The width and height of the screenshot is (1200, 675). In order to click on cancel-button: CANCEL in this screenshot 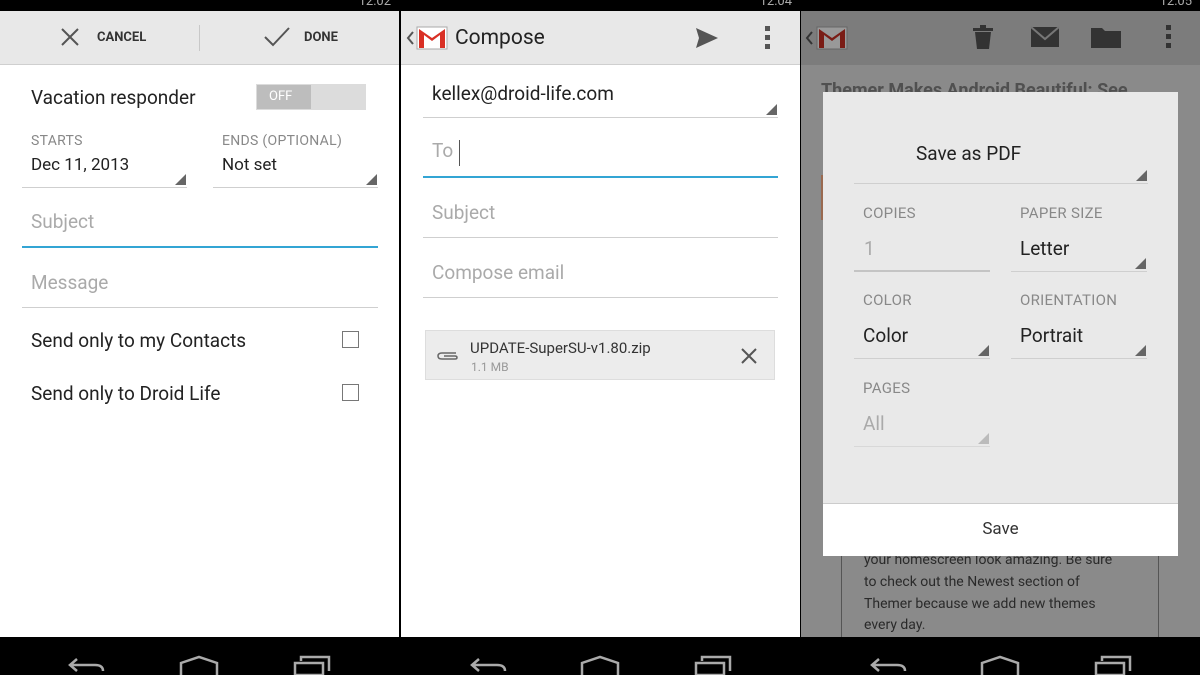, I will do `click(110, 39)`.